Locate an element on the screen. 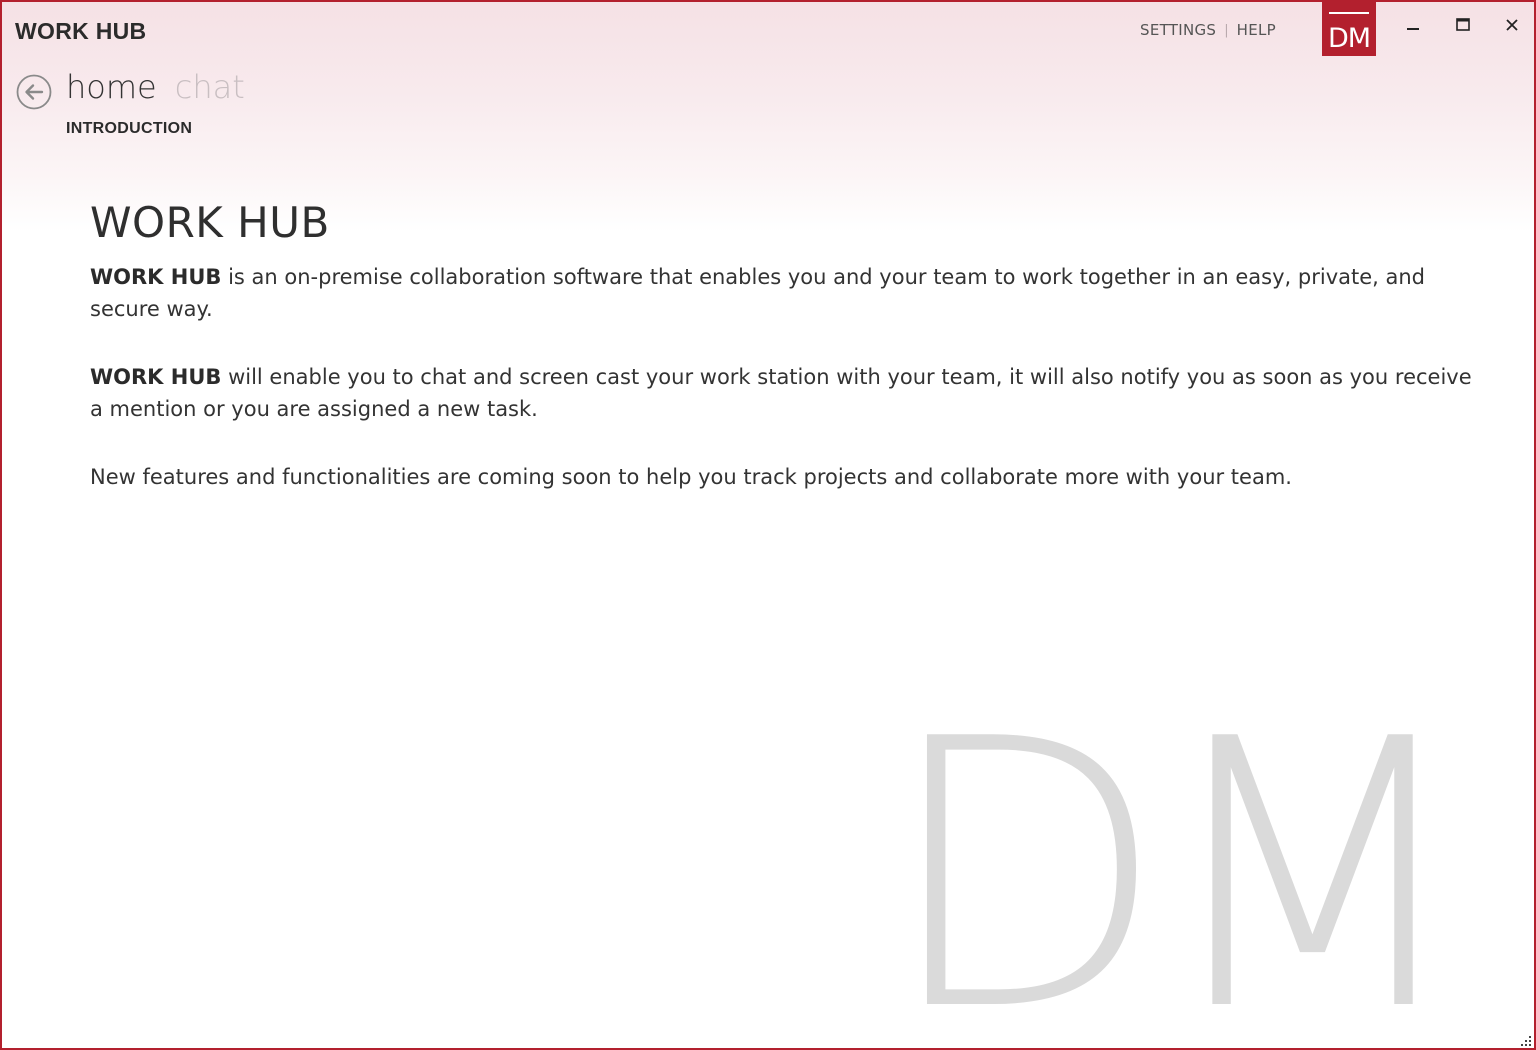 The height and width of the screenshot is (1050, 1536). back-button is located at coordinates (34, 92).